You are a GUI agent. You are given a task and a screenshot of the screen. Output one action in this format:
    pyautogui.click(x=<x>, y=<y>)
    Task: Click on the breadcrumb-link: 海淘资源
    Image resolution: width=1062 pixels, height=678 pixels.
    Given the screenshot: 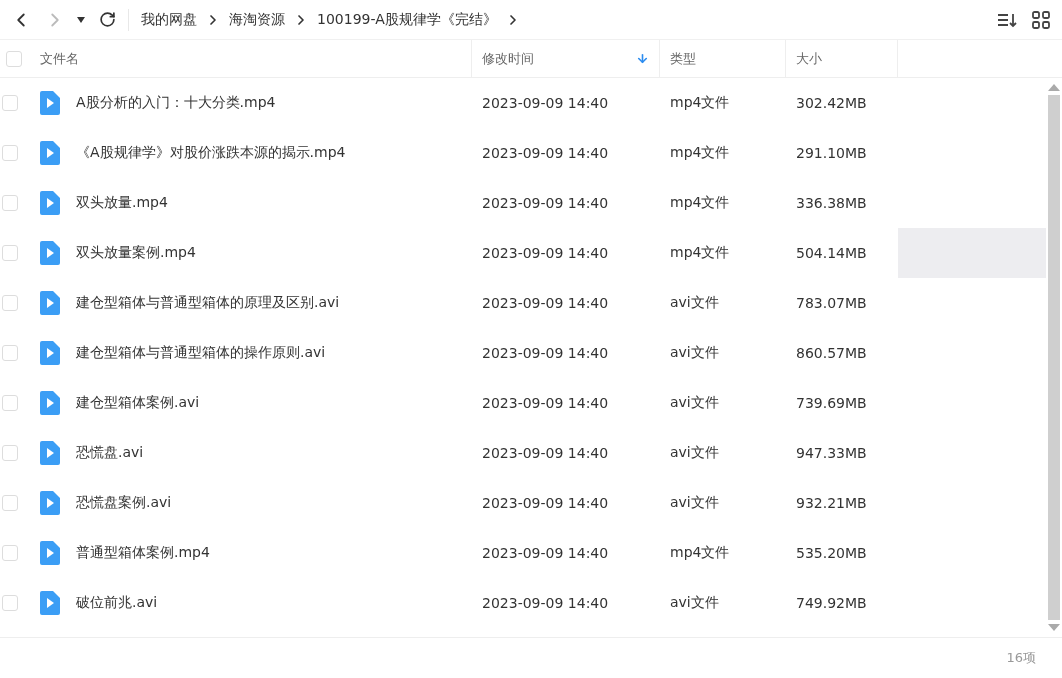 What is the action you would take?
    pyautogui.click(x=257, y=19)
    